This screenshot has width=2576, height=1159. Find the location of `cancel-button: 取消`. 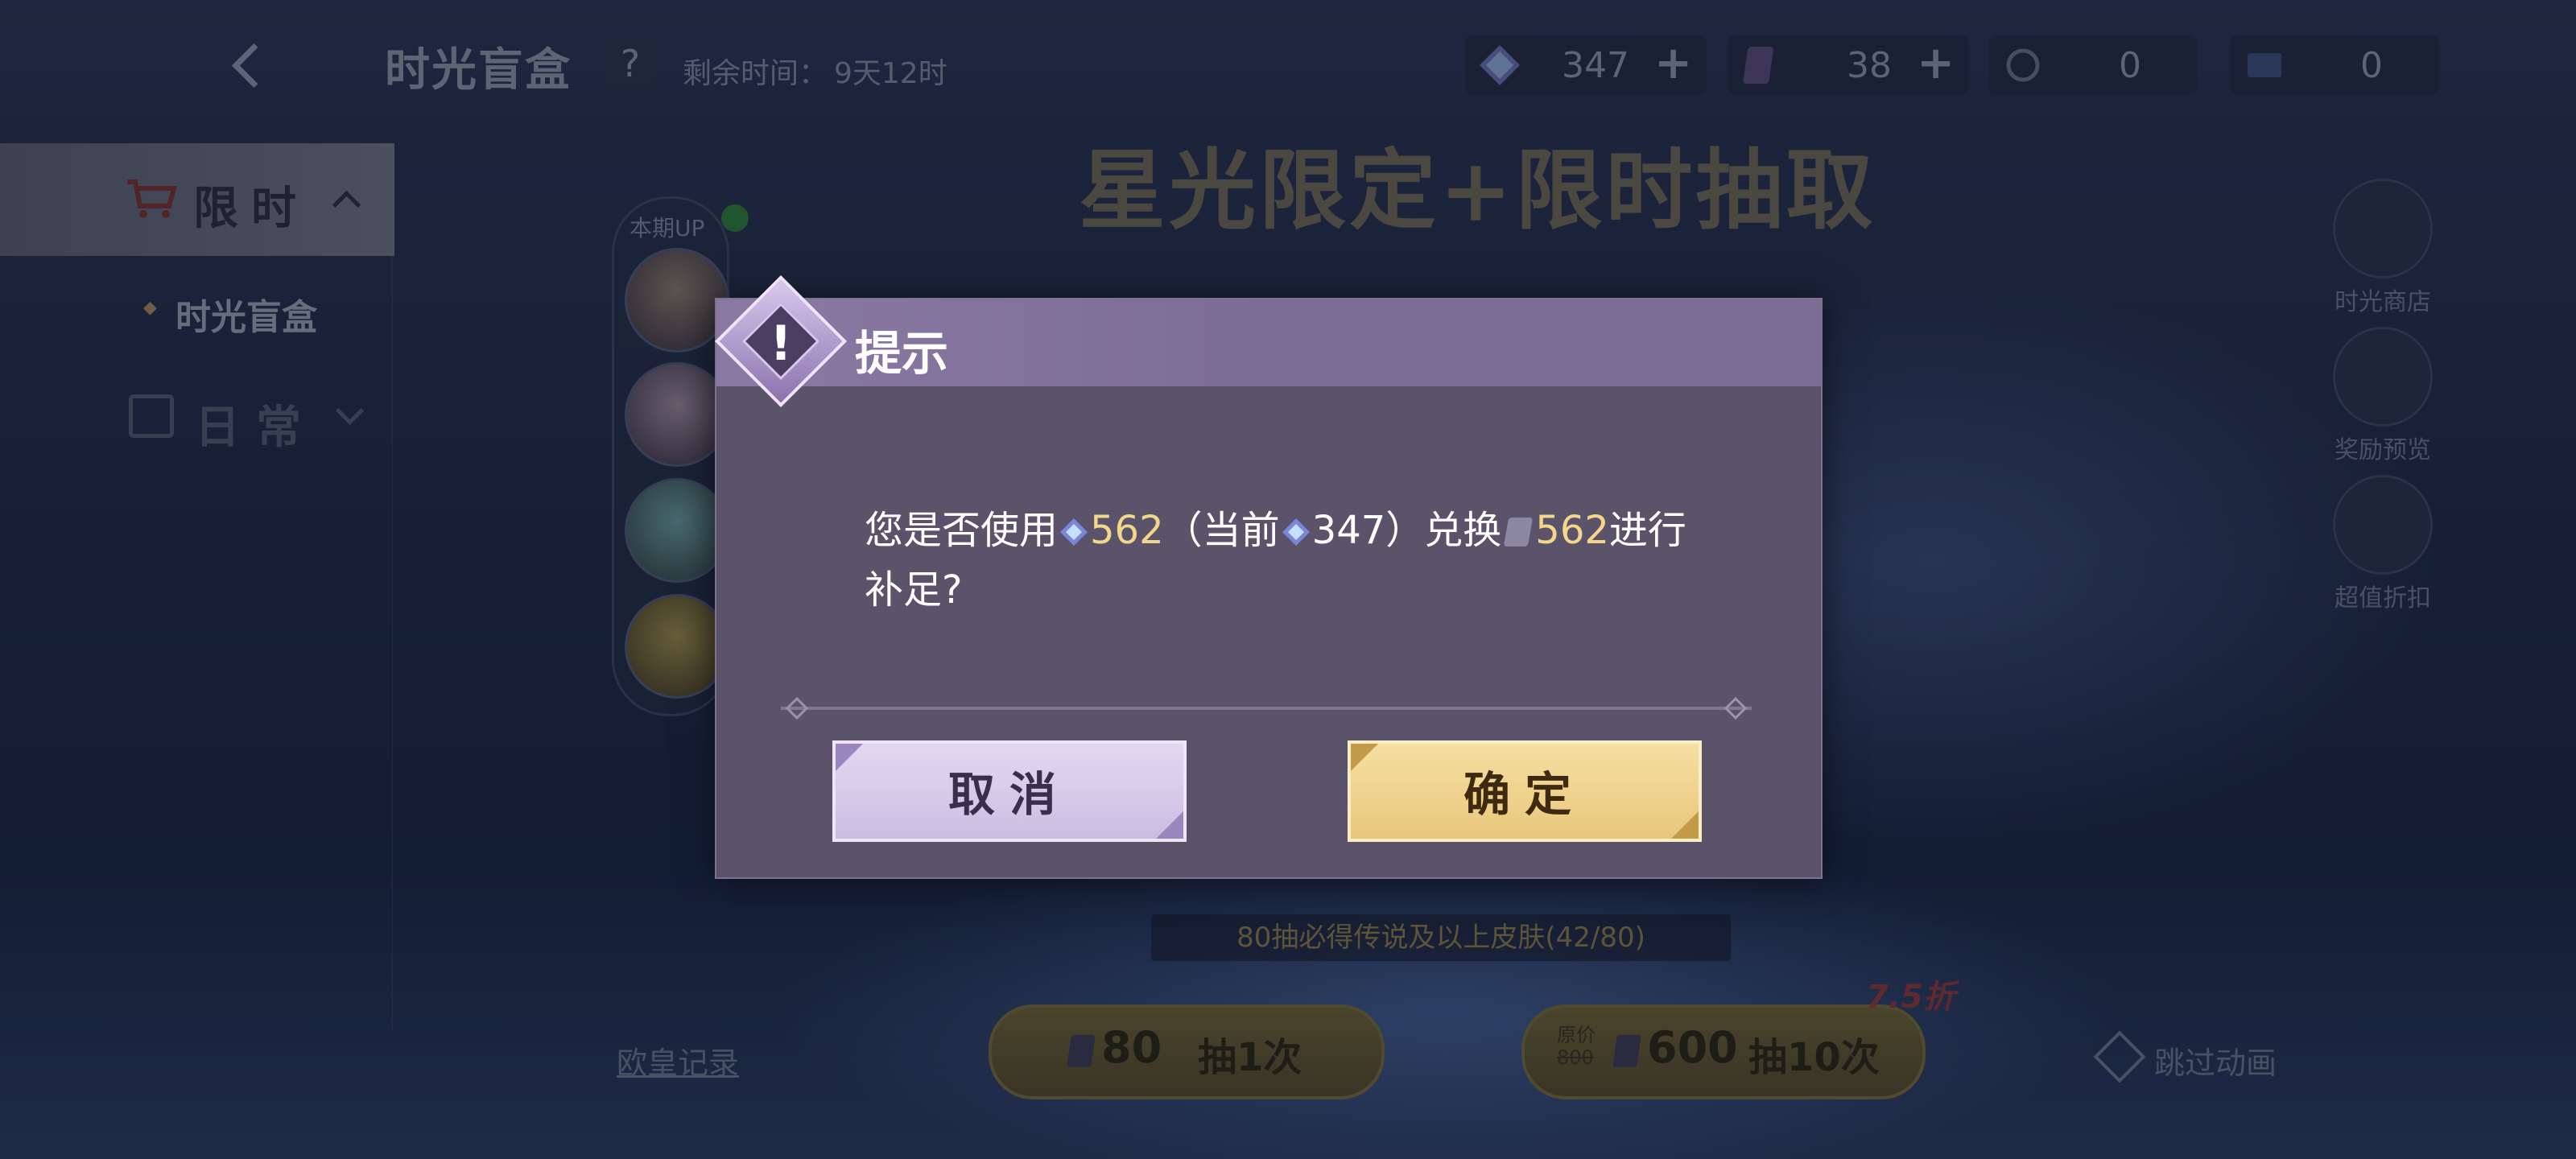

cancel-button: 取消 is located at coordinates (1009, 791).